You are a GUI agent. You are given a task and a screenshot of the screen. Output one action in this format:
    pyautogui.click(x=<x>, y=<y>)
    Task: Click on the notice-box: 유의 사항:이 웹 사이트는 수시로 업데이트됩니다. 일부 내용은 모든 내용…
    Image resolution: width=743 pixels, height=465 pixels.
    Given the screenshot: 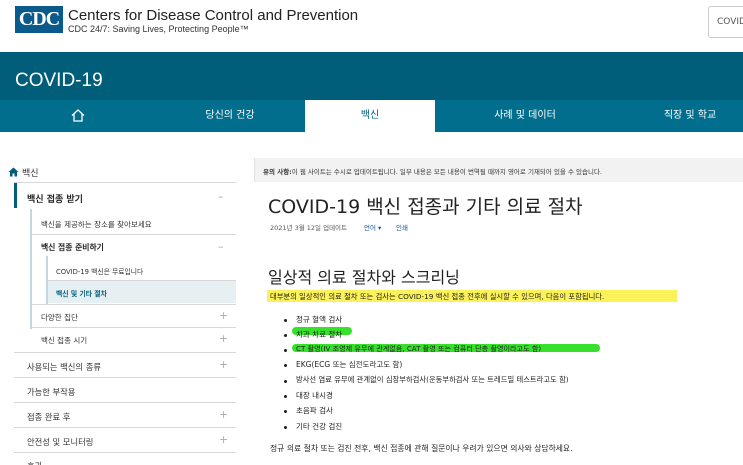 What is the action you would take?
    pyautogui.click(x=498, y=170)
    